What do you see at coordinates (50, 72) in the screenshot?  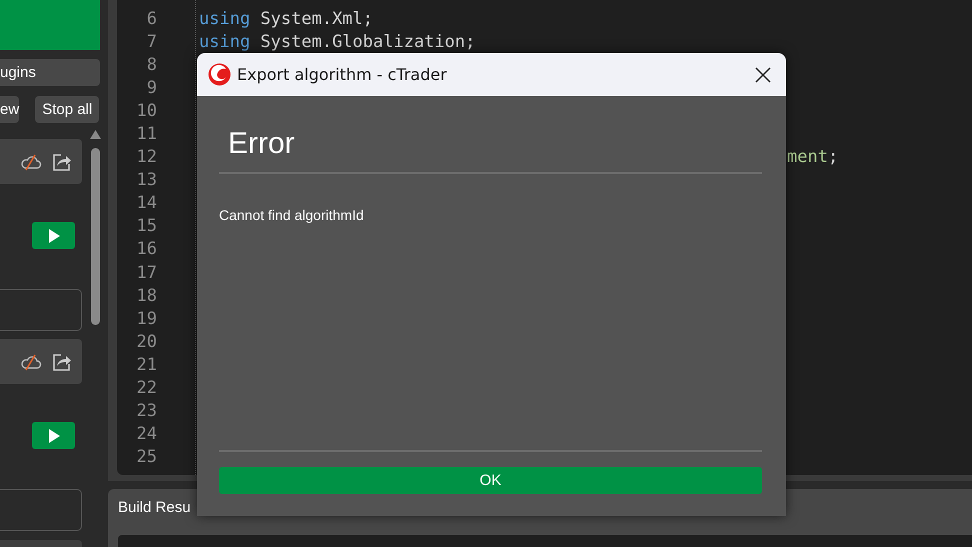 I see `plugins-button: ugins` at bounding box center [50, 72].